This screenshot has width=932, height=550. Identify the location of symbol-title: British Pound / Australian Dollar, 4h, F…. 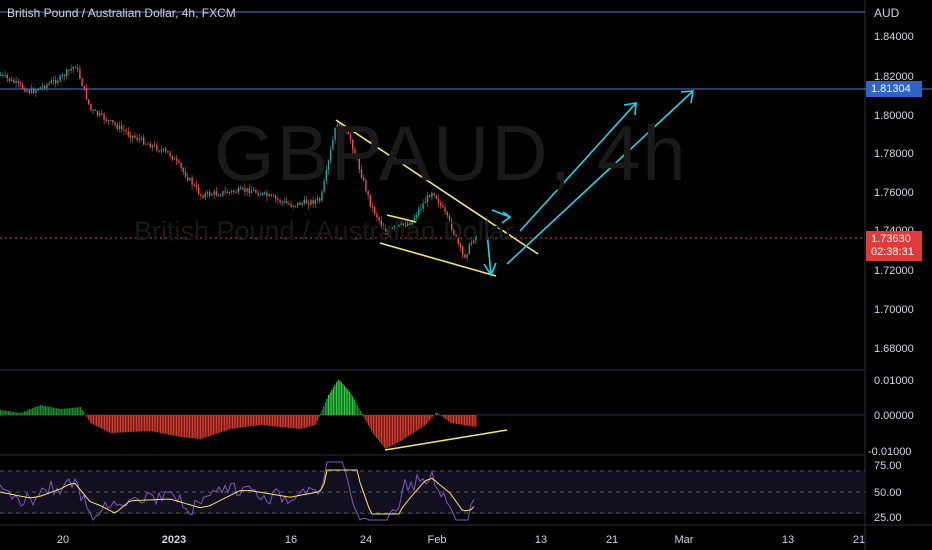
(121, 13).